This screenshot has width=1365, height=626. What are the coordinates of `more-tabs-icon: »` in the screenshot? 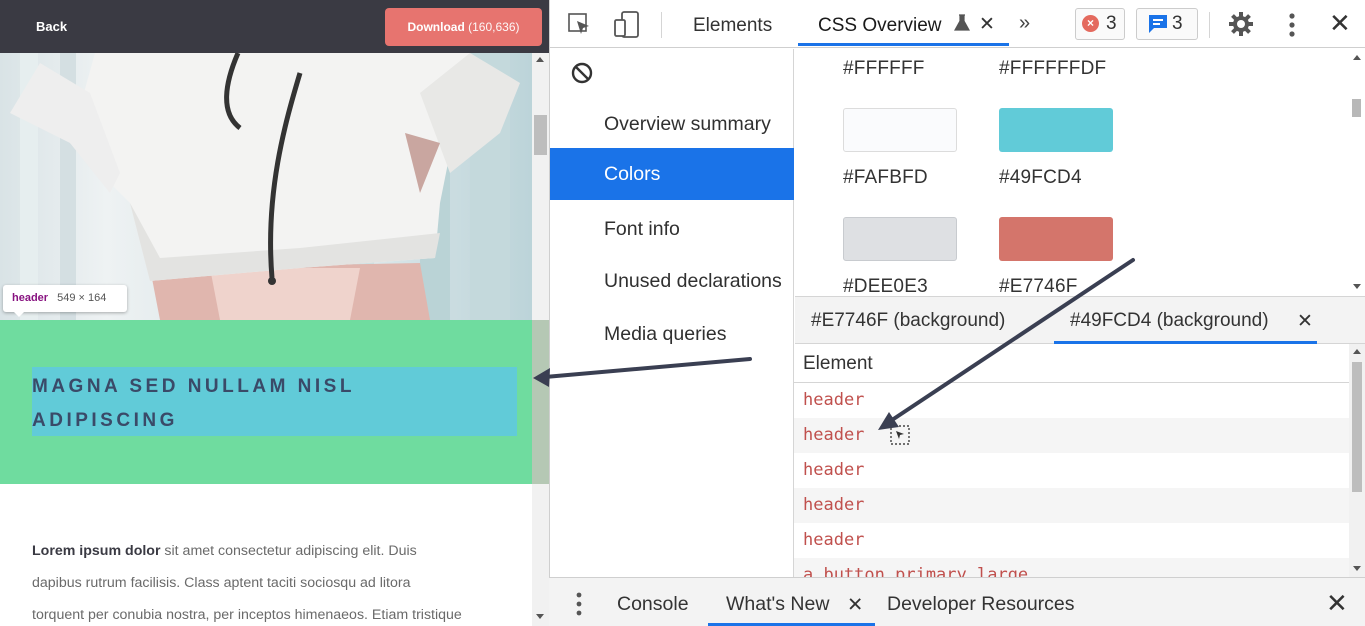 It's located at (1024, 23).